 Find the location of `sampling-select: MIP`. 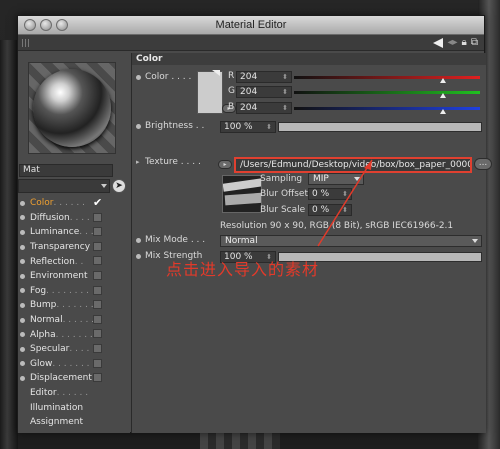

sampling-select: MIP is located at coordinates (336, 179).